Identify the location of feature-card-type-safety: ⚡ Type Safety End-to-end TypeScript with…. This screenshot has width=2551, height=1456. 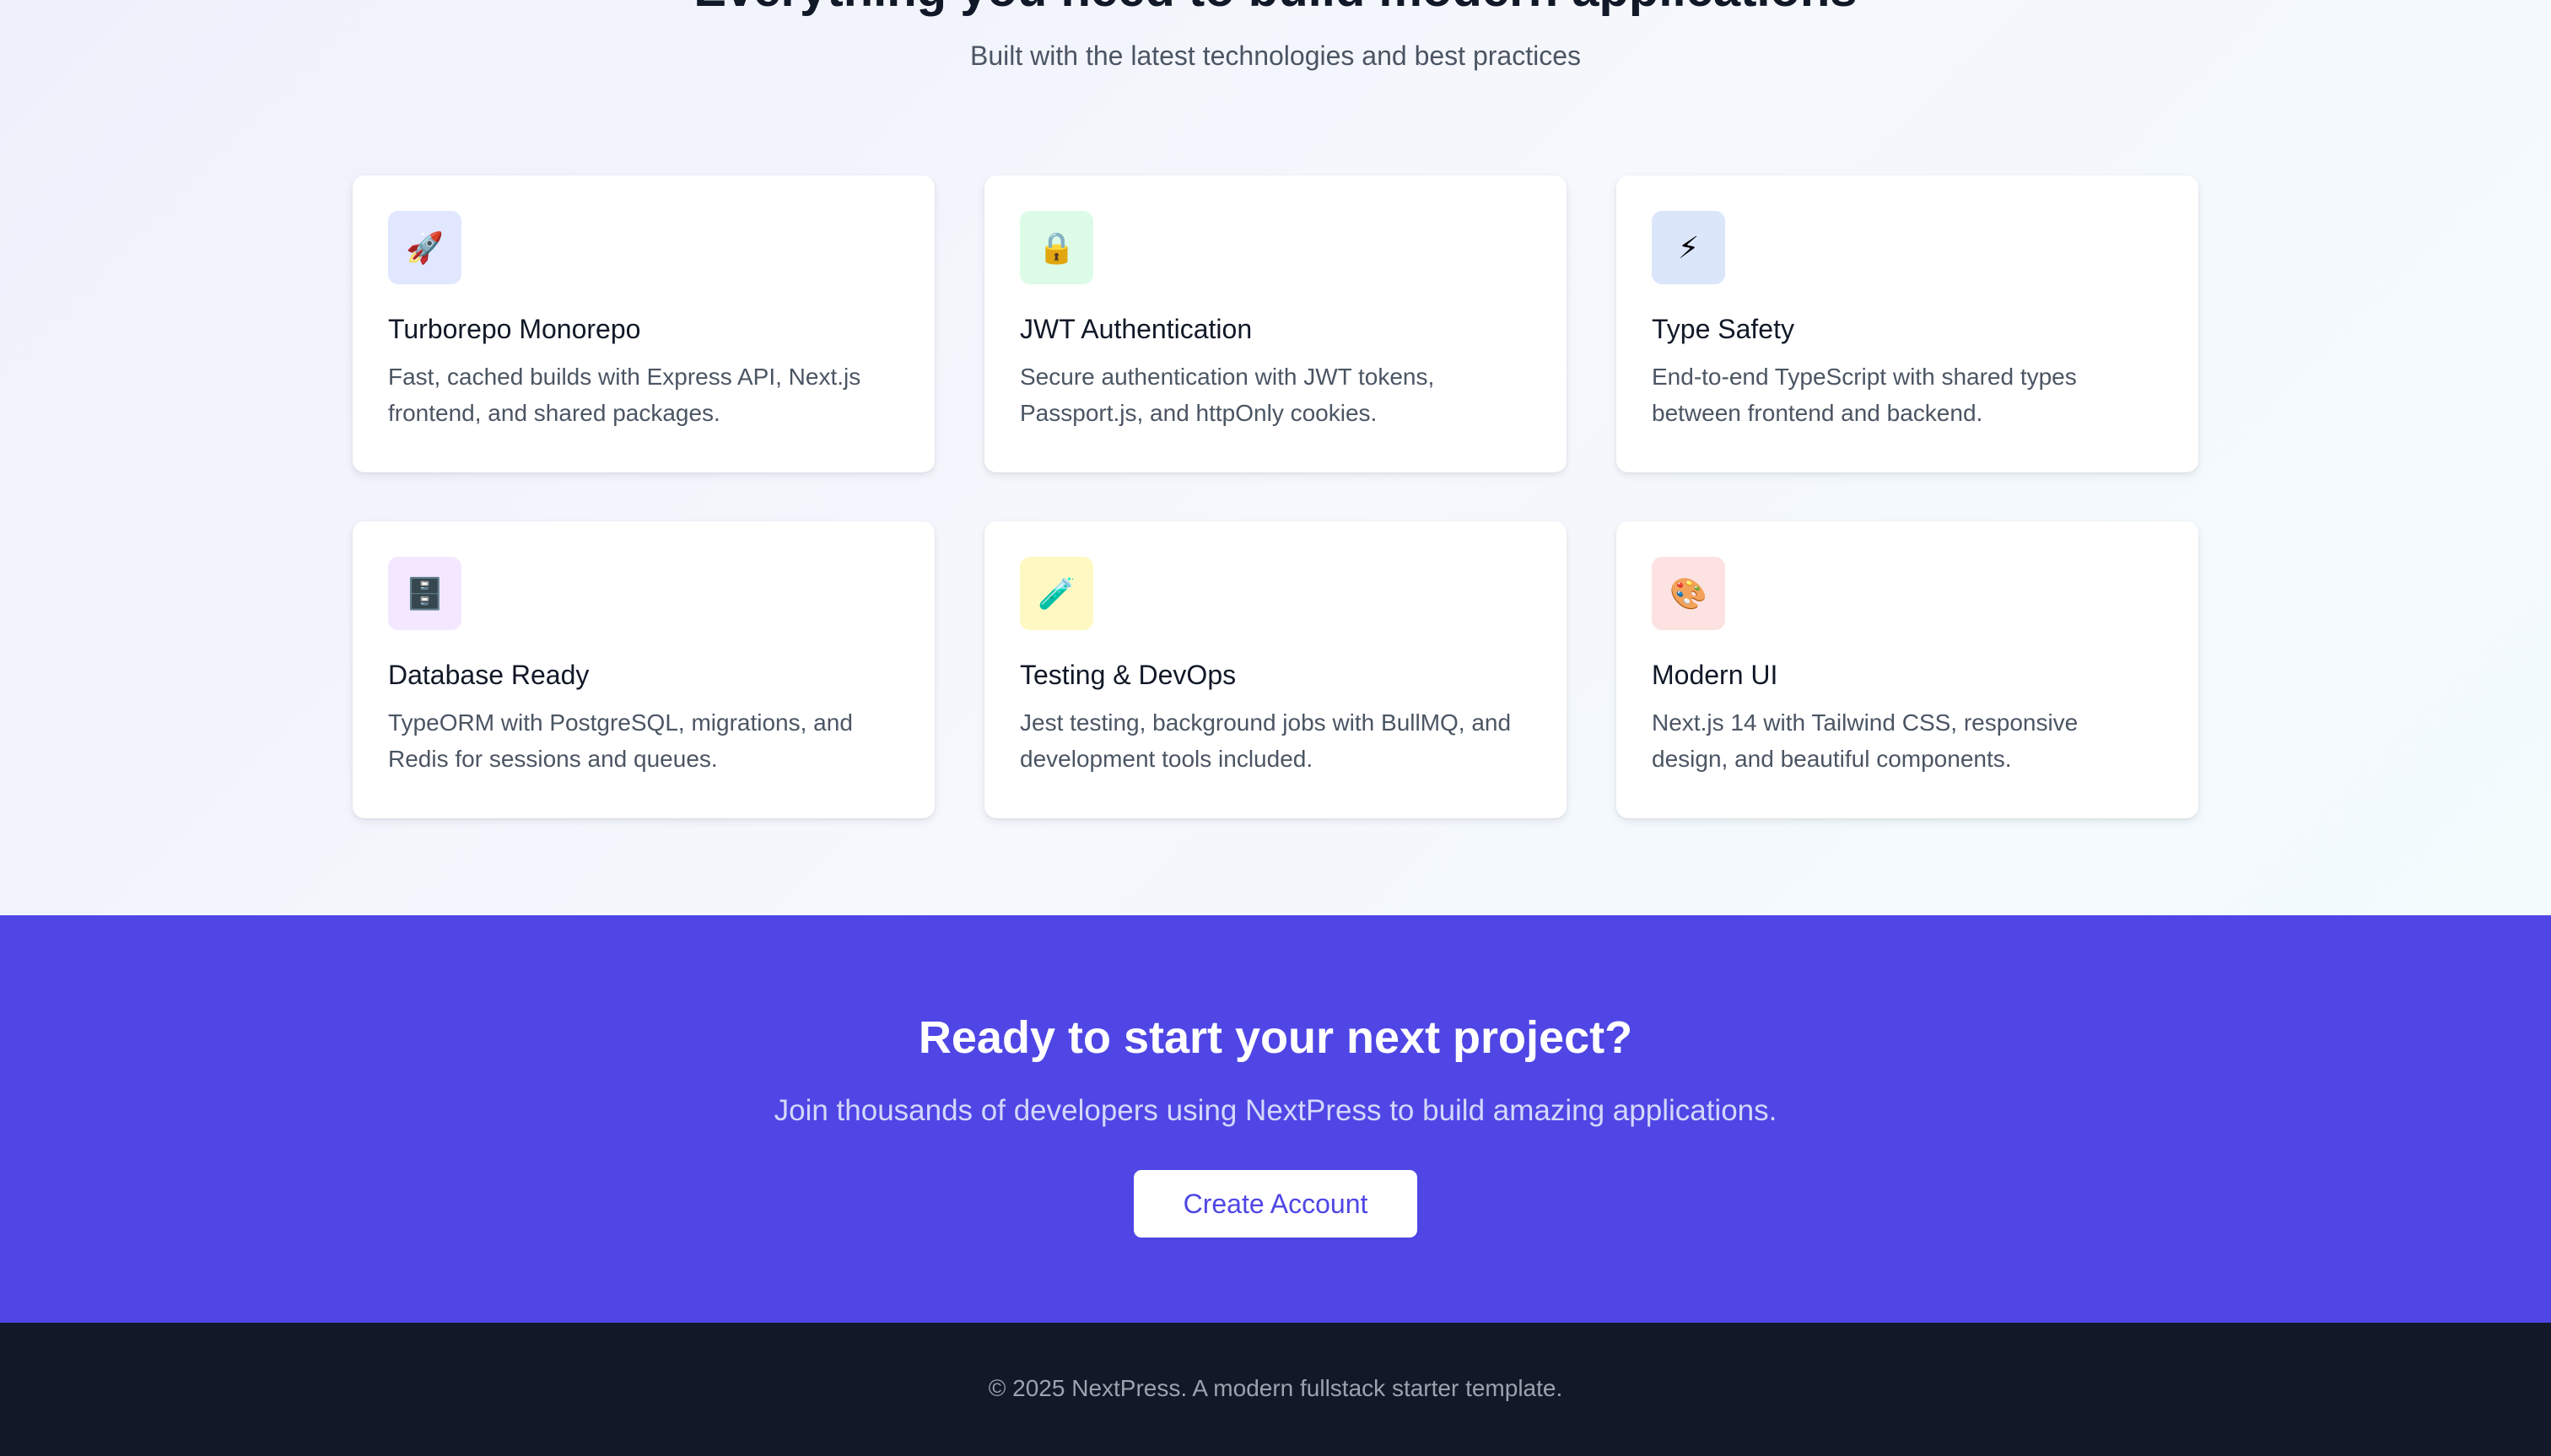
(1907, 323).